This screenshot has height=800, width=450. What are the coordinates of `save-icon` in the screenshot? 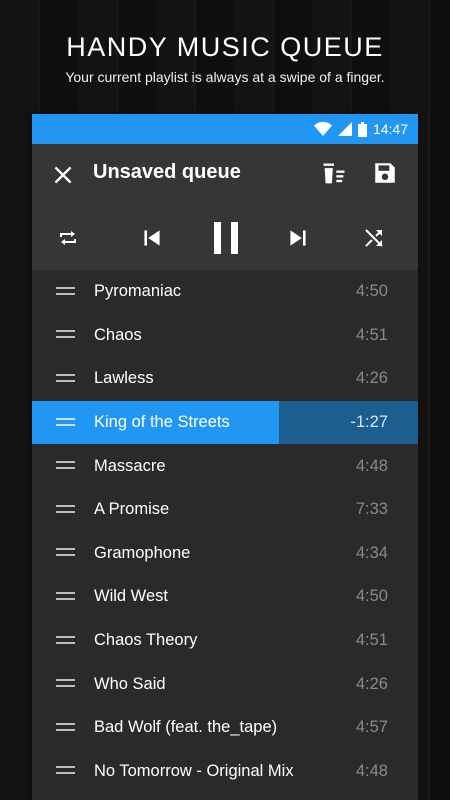 It's located at (385, 173).